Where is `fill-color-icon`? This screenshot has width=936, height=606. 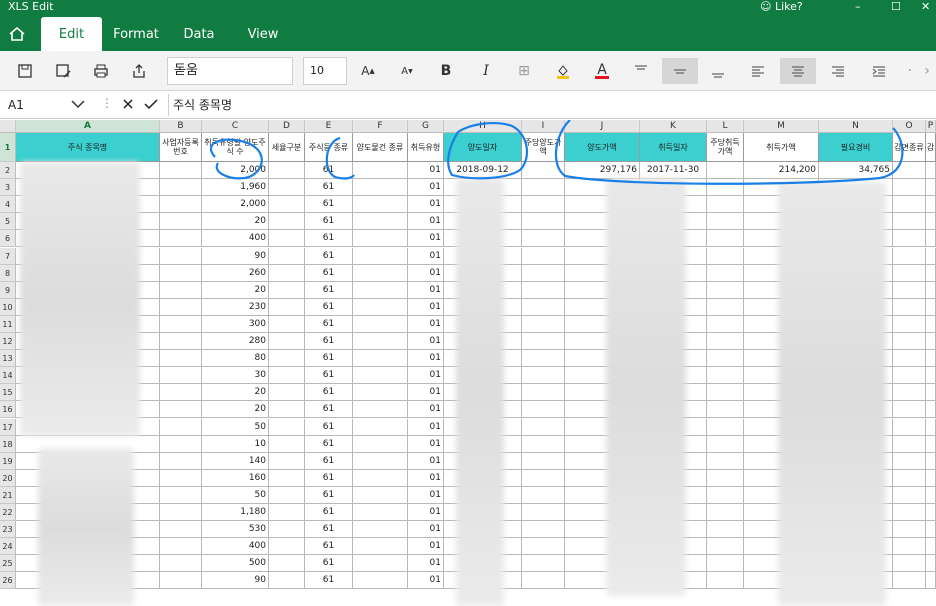
fill-color-icon is located at coordinates (563, 71).